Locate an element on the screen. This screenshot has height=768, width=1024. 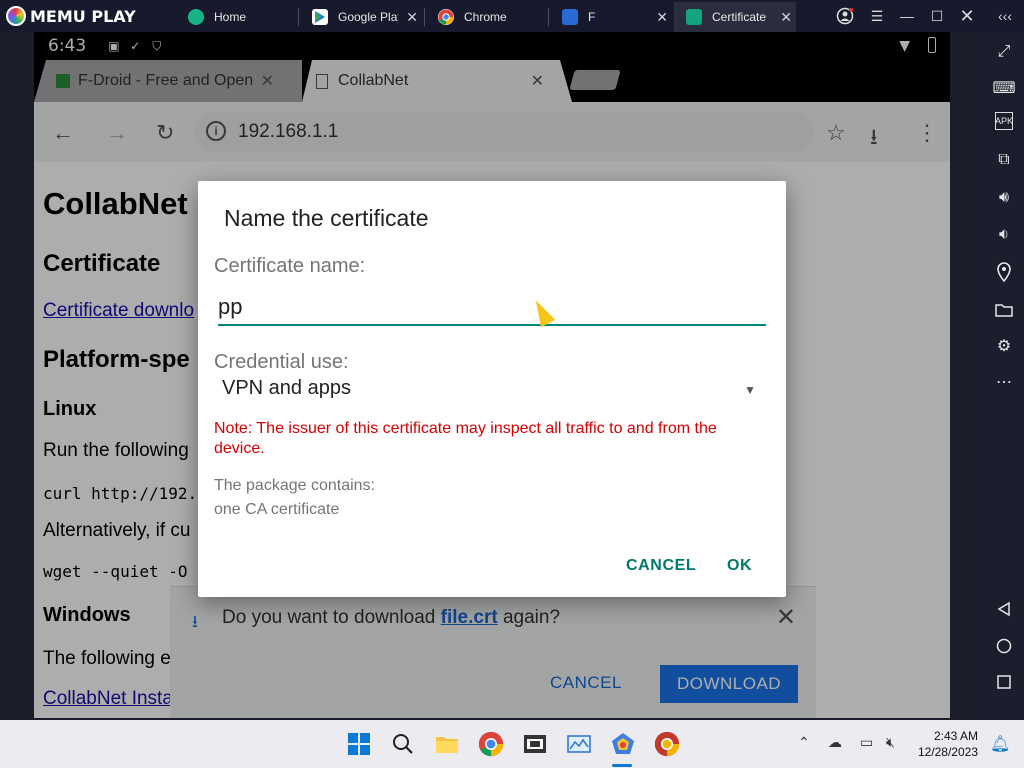
keyboard-icon: ⌨ is located at coordinates (1004, 88).